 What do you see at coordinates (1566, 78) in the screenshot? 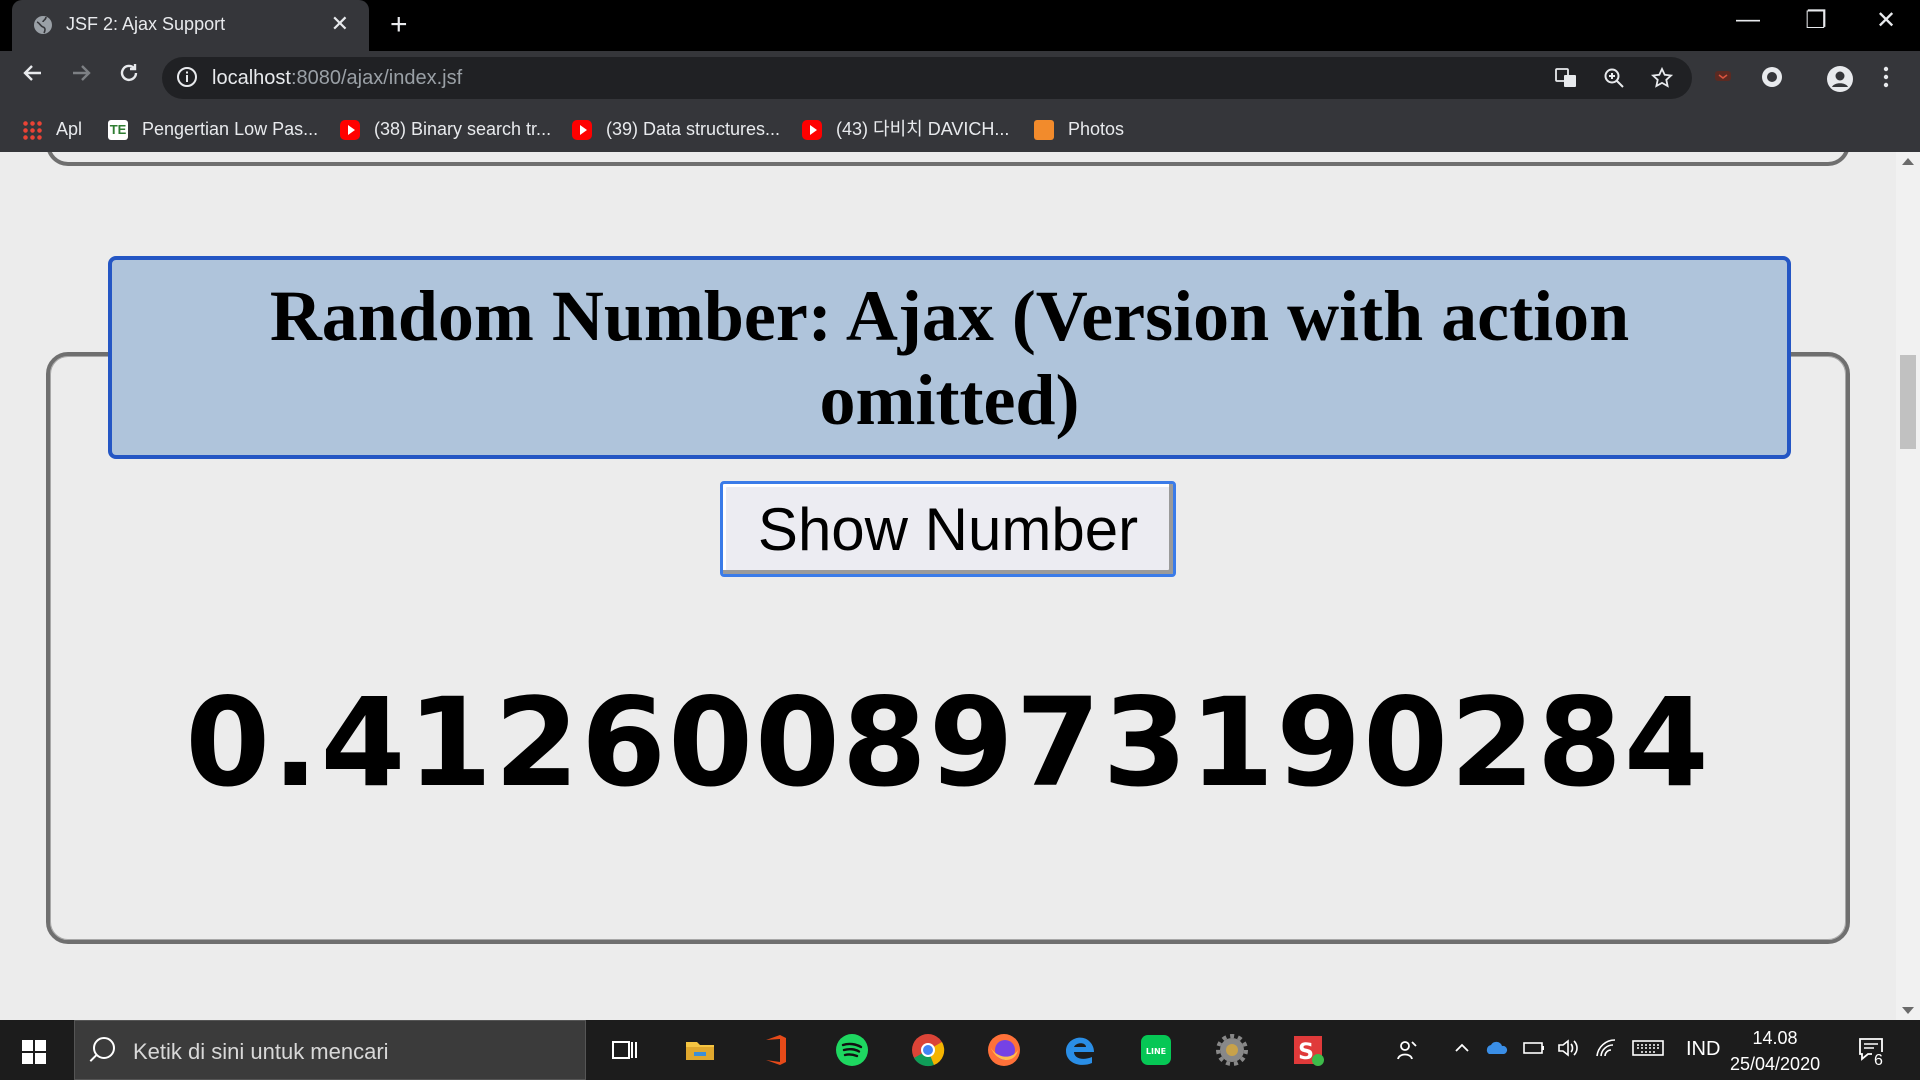
I see `translate-icon` at bounding box center [1566, 78].